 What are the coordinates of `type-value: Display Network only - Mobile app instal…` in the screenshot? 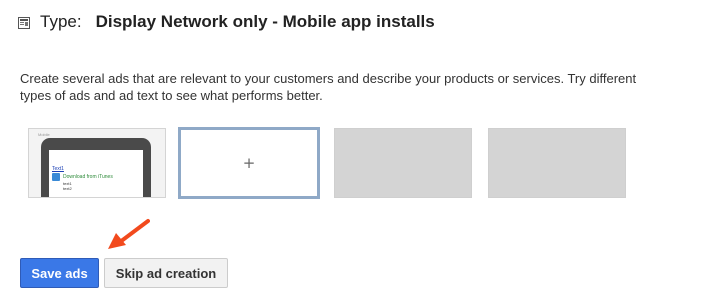 It's located at (265, 21).